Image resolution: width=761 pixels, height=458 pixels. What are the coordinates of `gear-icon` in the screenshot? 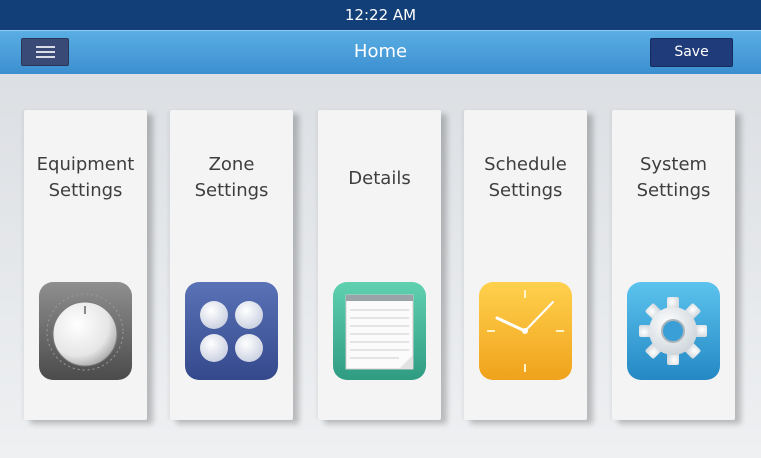 It's located at (673, 331).